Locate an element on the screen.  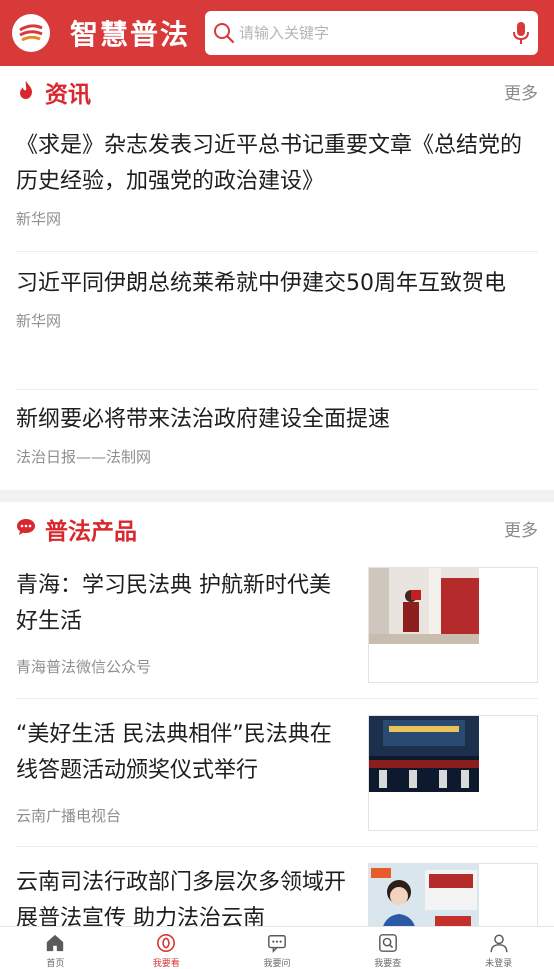
news-more-link: 更多 is located at coordinates (521, 91).